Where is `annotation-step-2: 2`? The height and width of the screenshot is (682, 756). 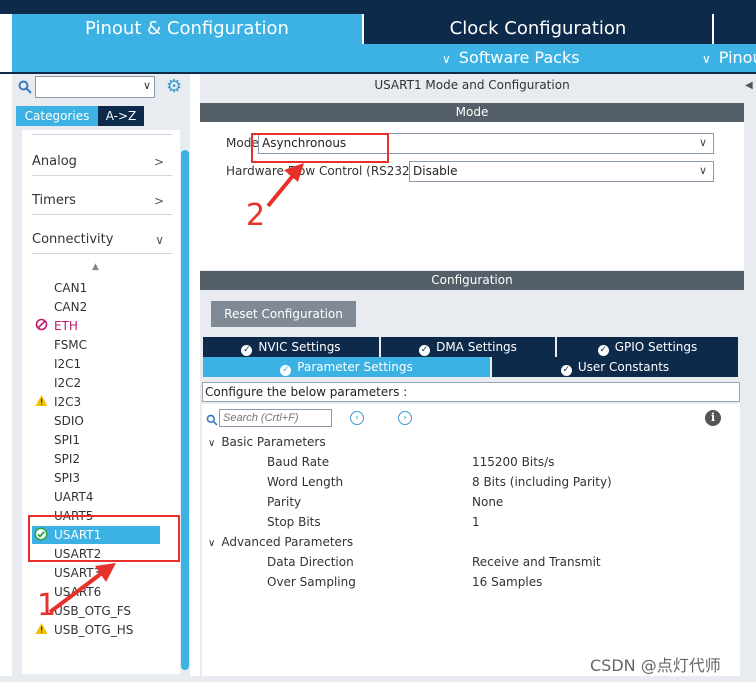
annotation-step-2: 2 is located at coordinates (256, 215).